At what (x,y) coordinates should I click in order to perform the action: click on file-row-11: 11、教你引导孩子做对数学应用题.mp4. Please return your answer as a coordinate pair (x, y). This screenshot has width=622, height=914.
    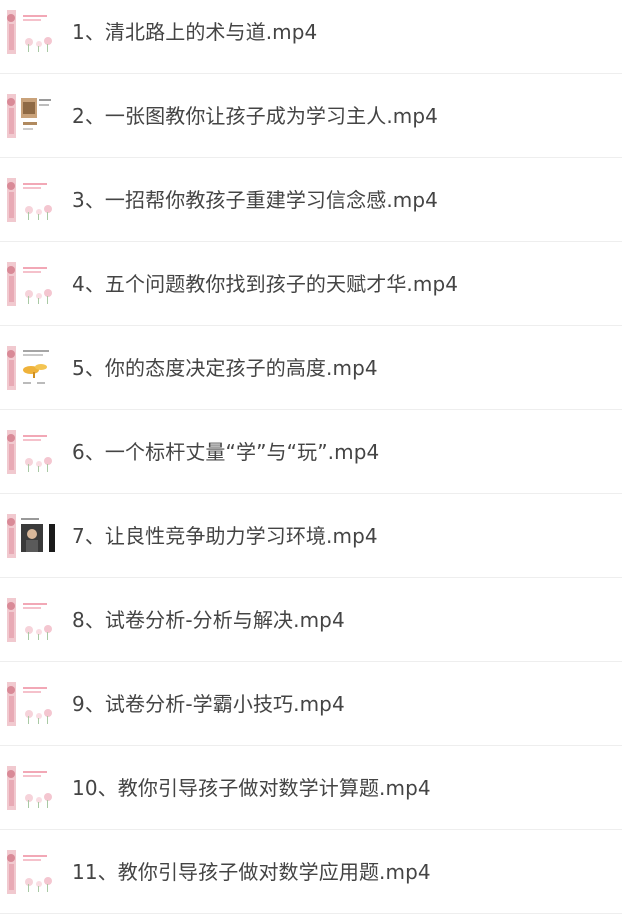
    Looking at the image, I should click on (311, 872).